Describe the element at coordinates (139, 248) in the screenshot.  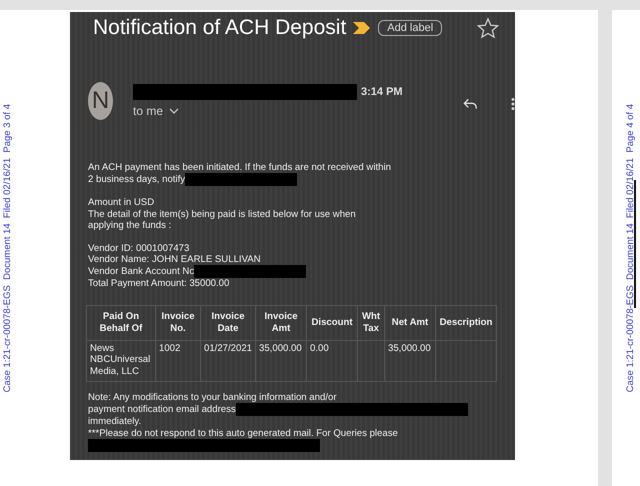
I see `body-text: Vendor ID: 0001007473` at that location.